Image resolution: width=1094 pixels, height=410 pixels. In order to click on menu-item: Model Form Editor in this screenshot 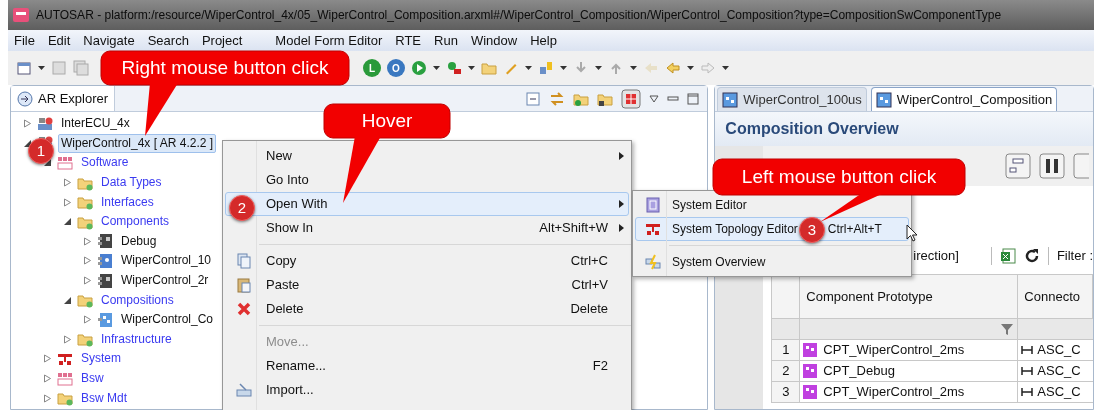, I will do `click(329, 40)`.